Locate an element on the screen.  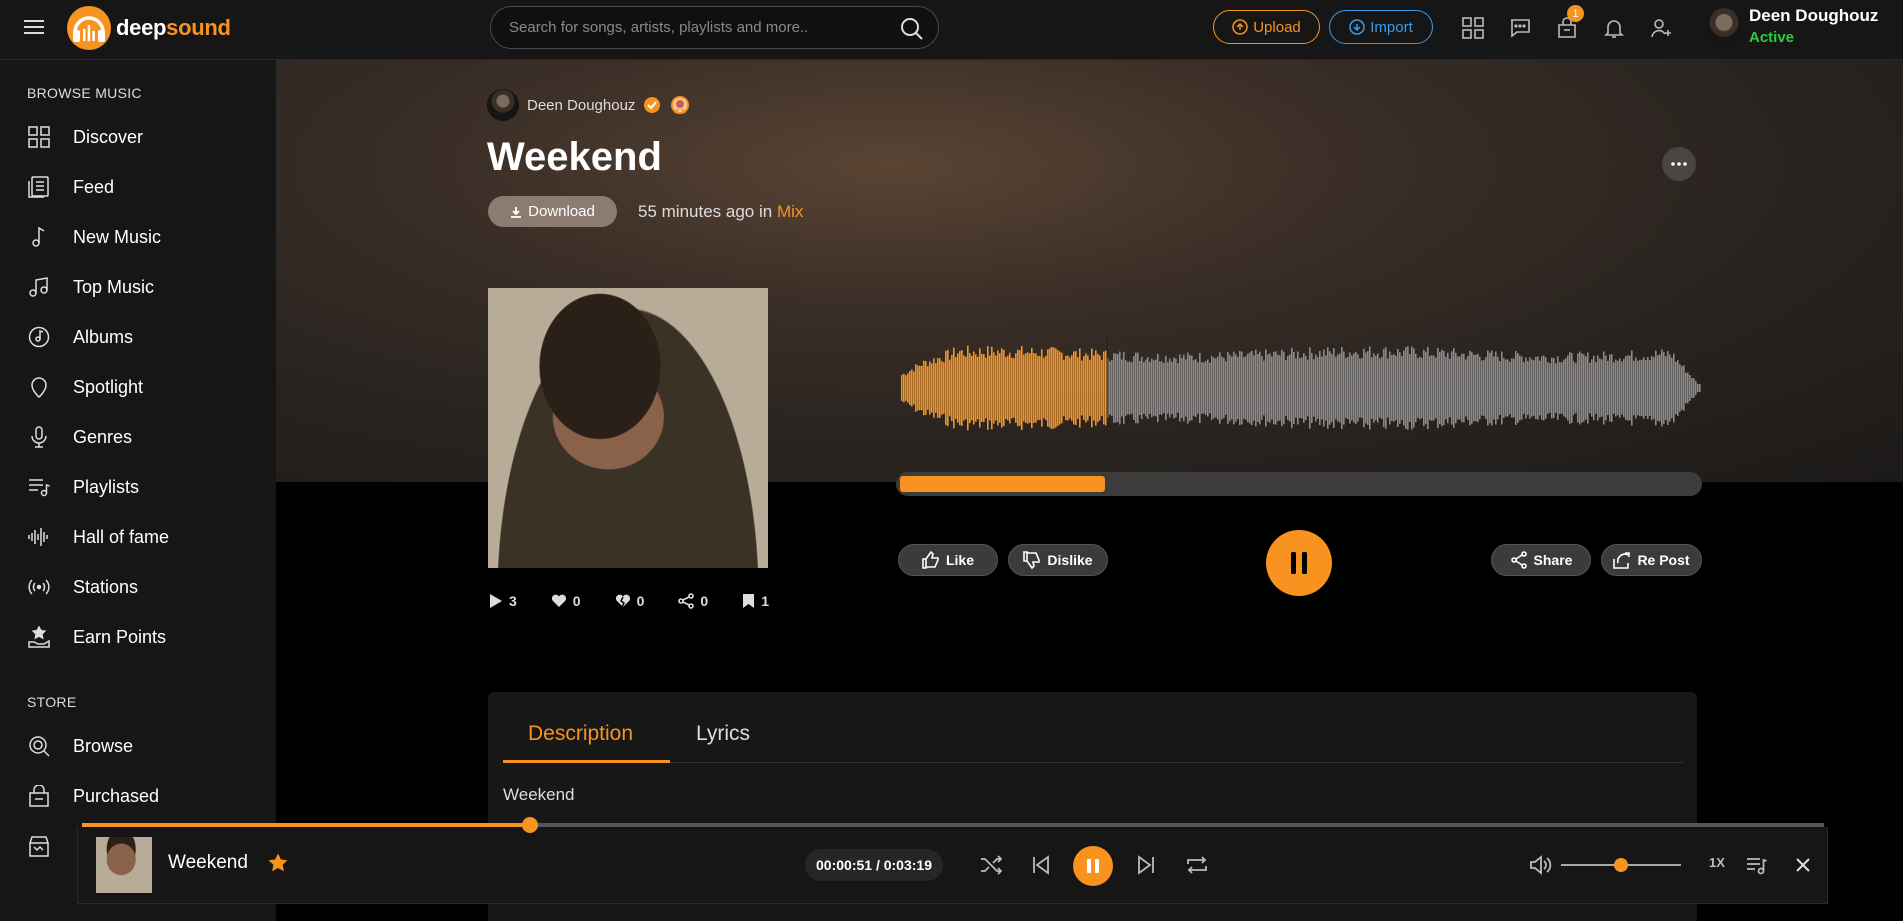
dislikes-stat: 0 is located at coordinates (630, 601).